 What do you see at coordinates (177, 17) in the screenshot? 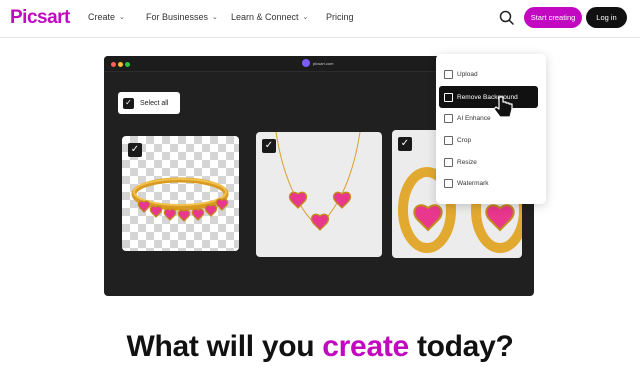
I see `nav-for-businesses-label: For Businesses` at bounding box center [177, 17].